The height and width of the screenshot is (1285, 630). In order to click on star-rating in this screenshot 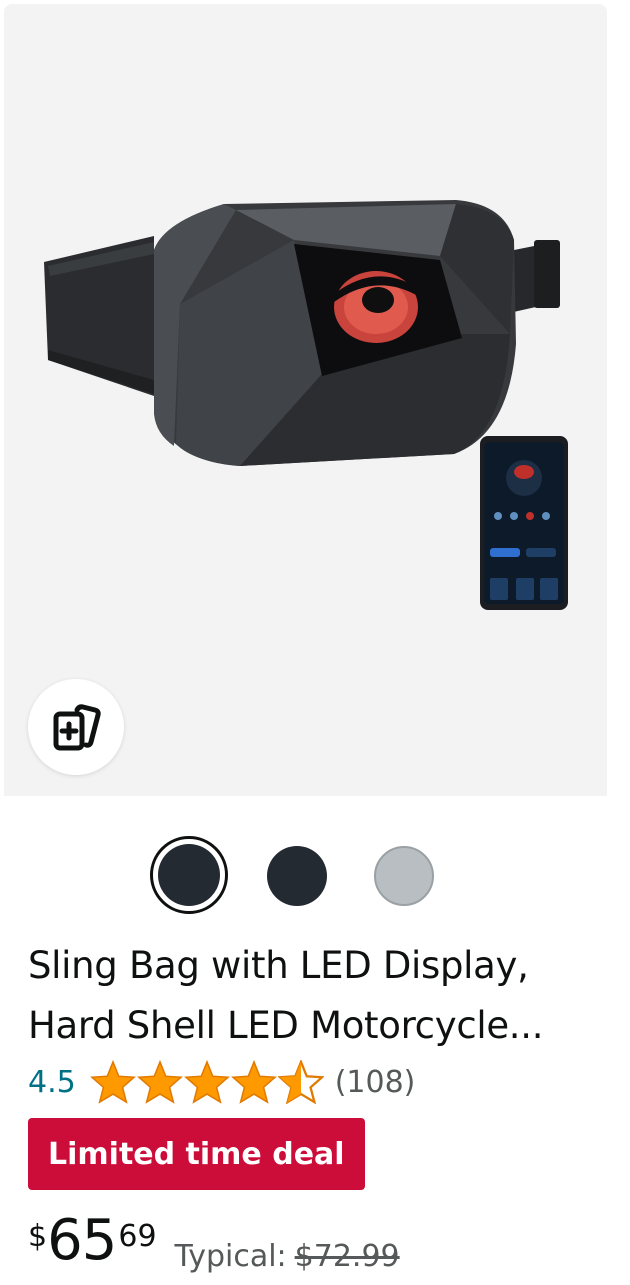, I will do `click(207, 1082)`.